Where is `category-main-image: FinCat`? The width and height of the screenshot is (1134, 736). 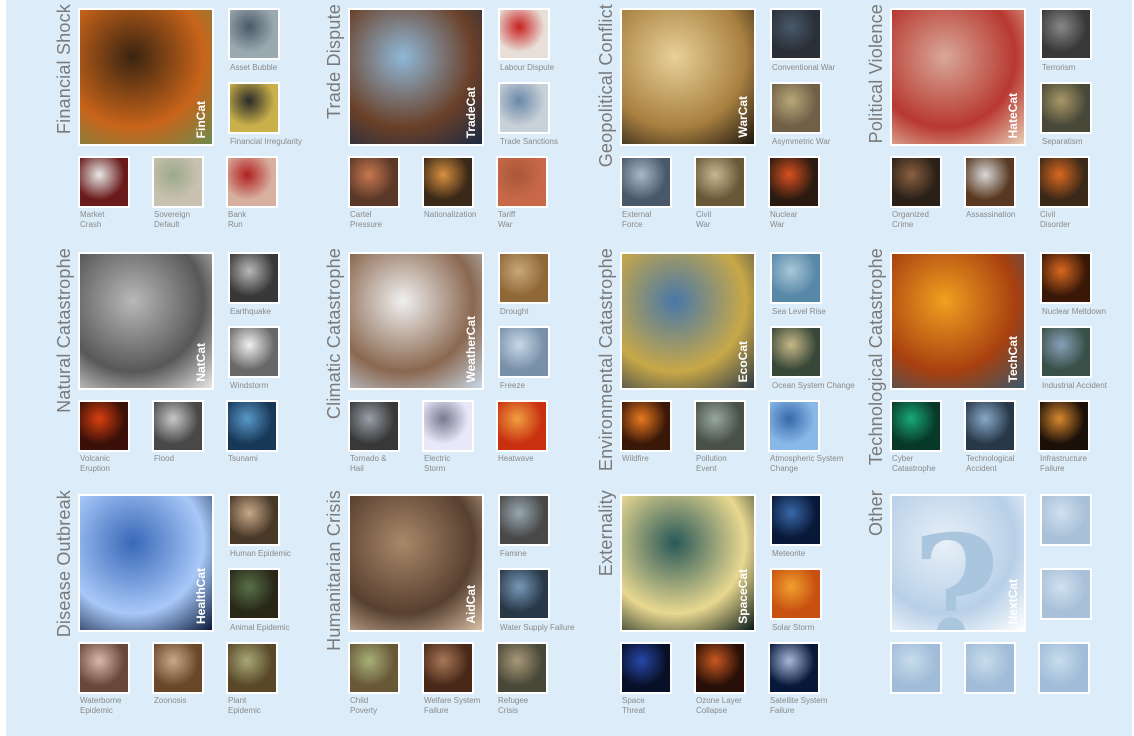 category-main-image: FinCat is located at coordinates (146, 77).